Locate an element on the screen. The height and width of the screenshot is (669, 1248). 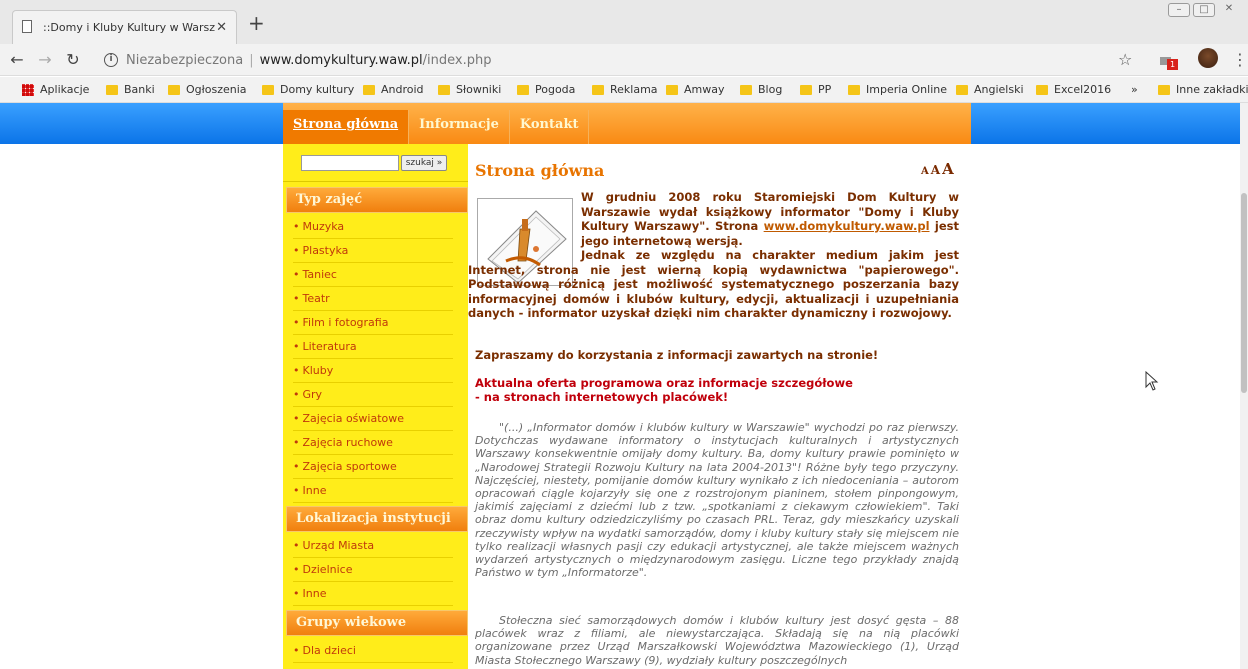
sidebar-item-inne: • Inne is located at coordinates (373, 491).